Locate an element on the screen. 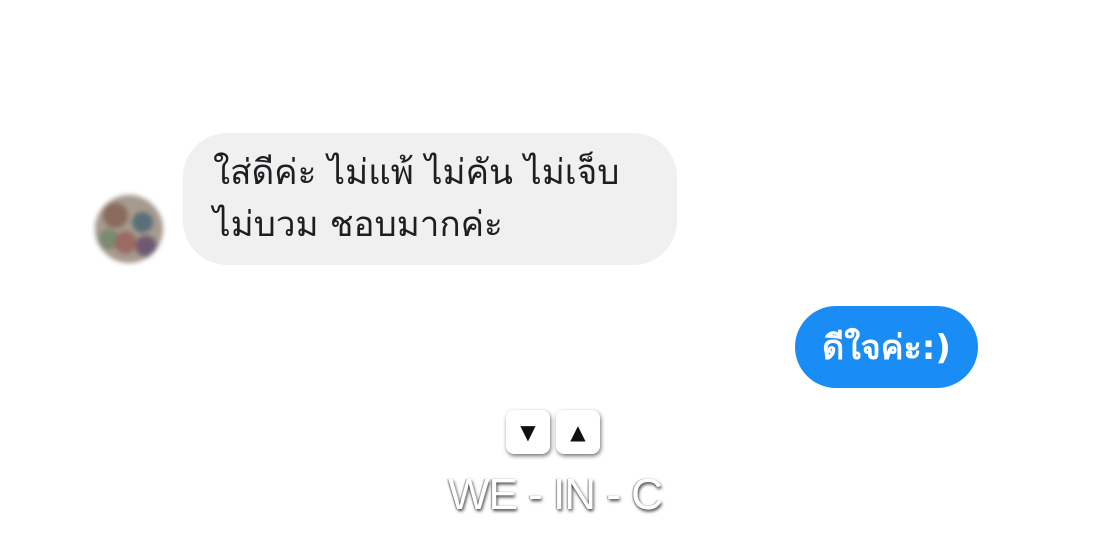 The image size is (1100, 550). down-triangle-icon: ▼ is located at coordinates (528, 432).